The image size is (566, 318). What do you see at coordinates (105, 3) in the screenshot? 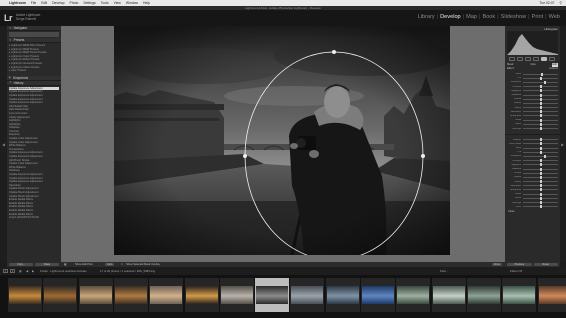
I see `menu-tools: Tools` at bounding box center [105, 3].